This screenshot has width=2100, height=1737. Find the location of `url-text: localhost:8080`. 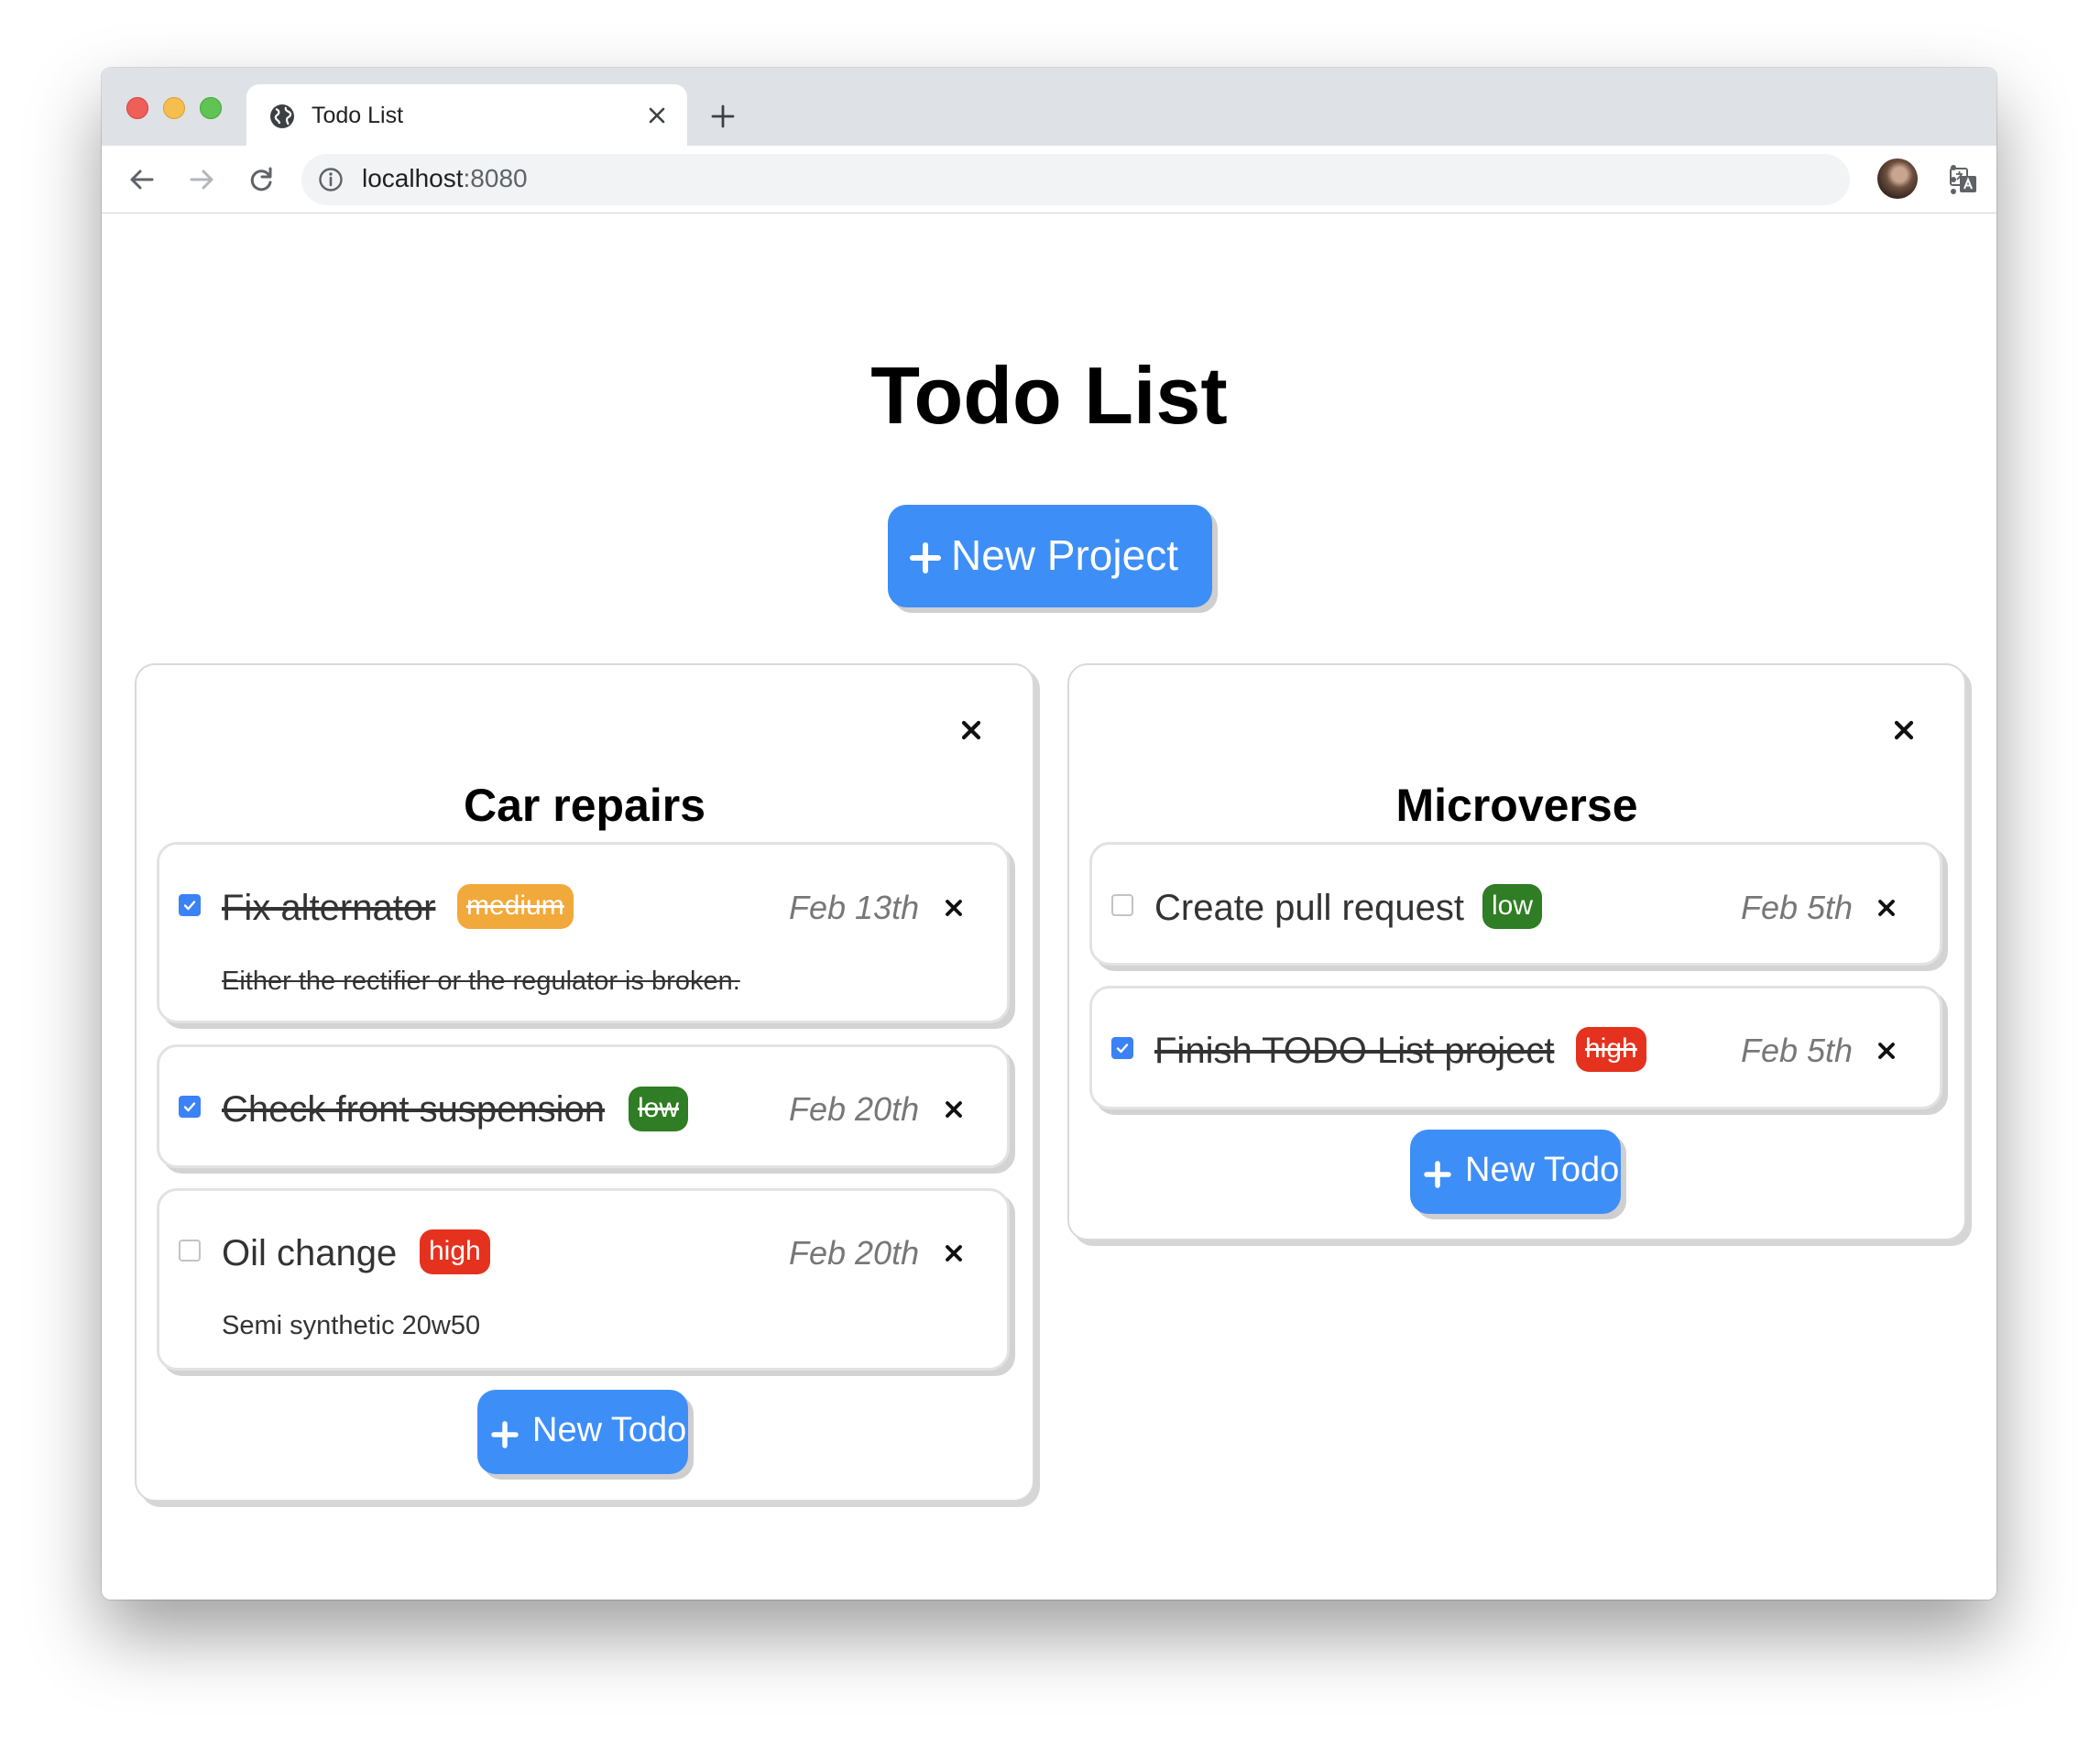

url-text: localhost:8080 is located at coordinates (445, 178).